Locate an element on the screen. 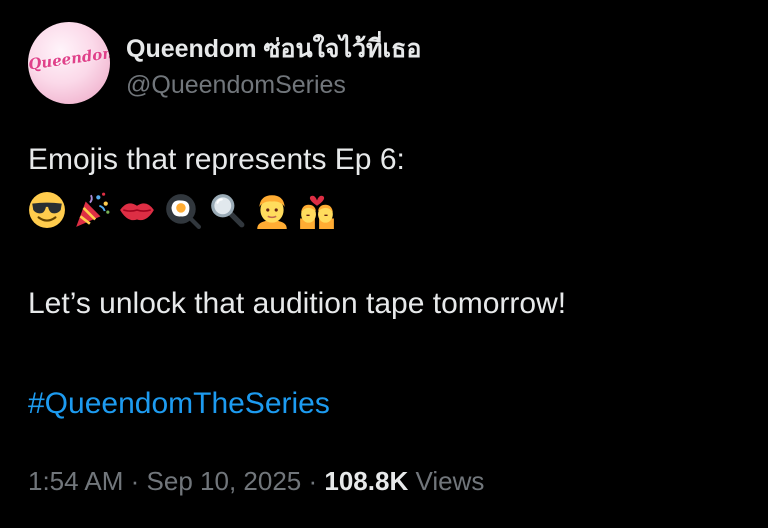 The image size is (768, 528). person-blond-hair-icon is located at coordinates (272, 212).